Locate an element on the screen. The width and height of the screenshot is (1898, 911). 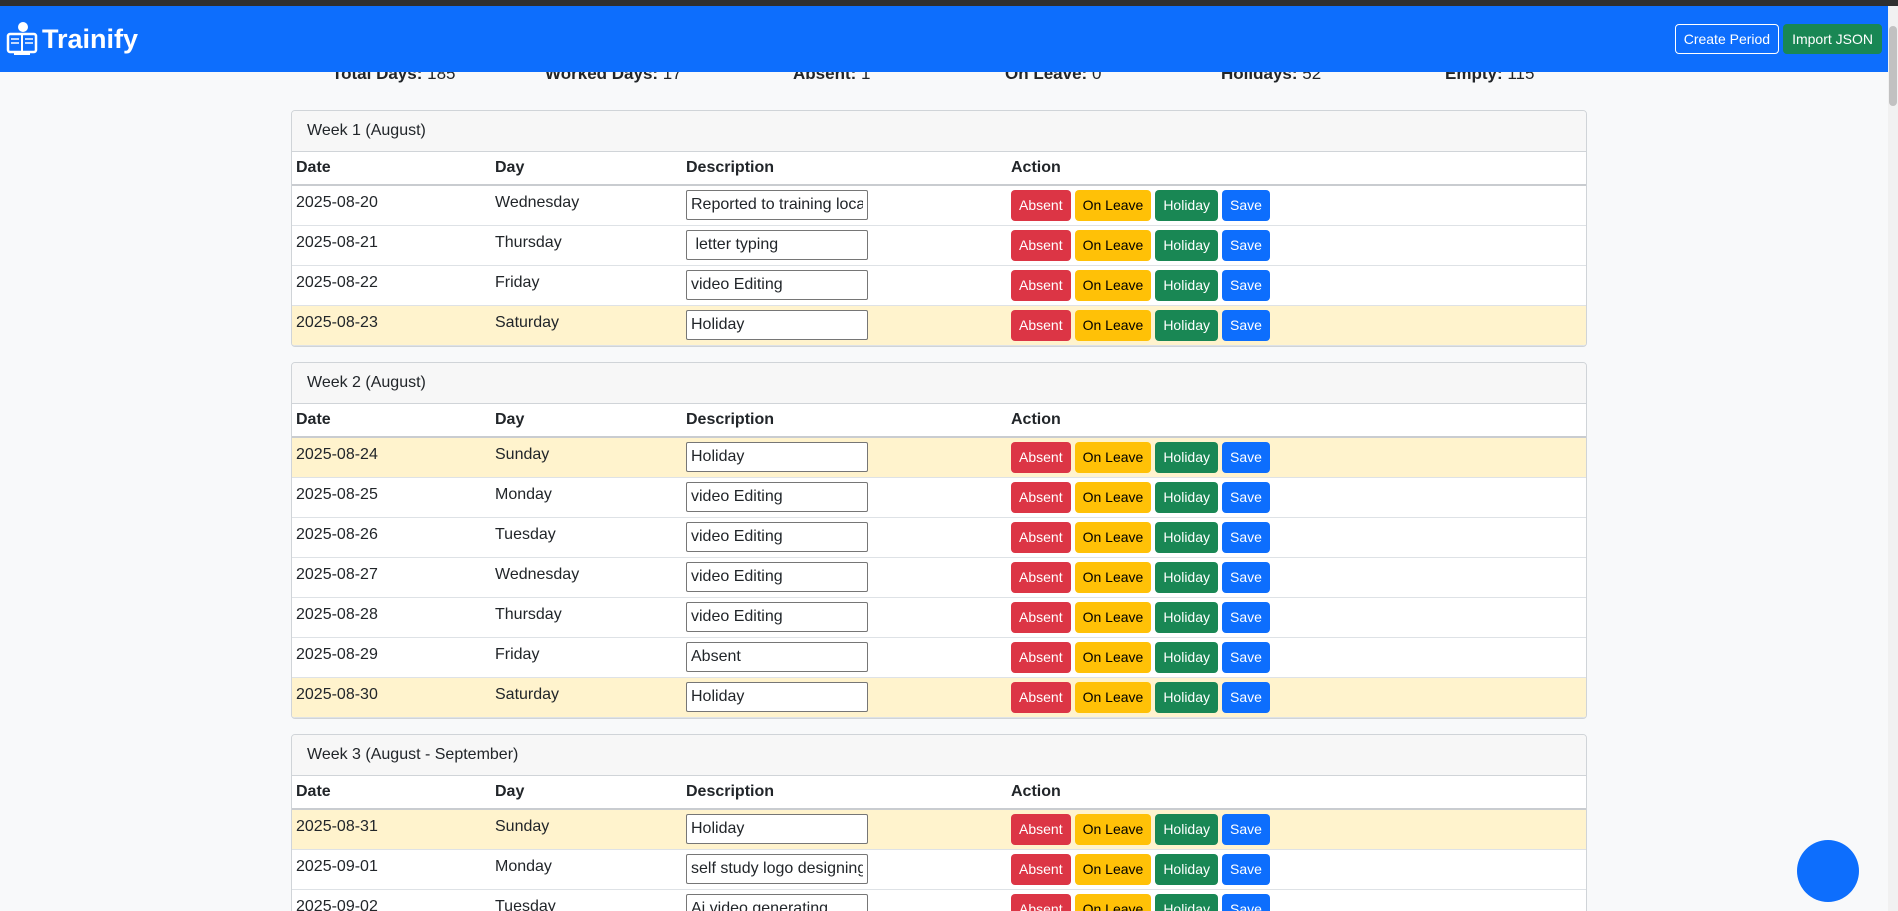
page-scrollbar is located at coordinates (1893, 458).